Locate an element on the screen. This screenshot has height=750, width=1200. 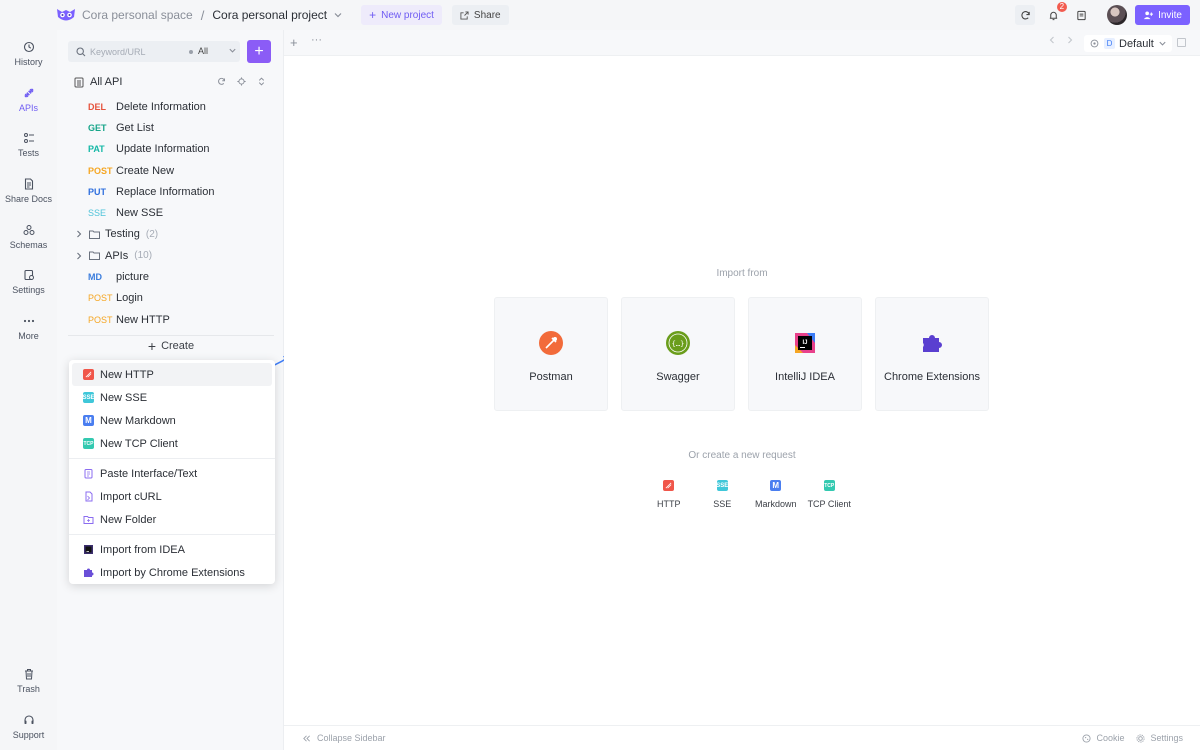
menu-item-import-chrome: Import by Chrome Extensions is located at coordinates (172, 572).